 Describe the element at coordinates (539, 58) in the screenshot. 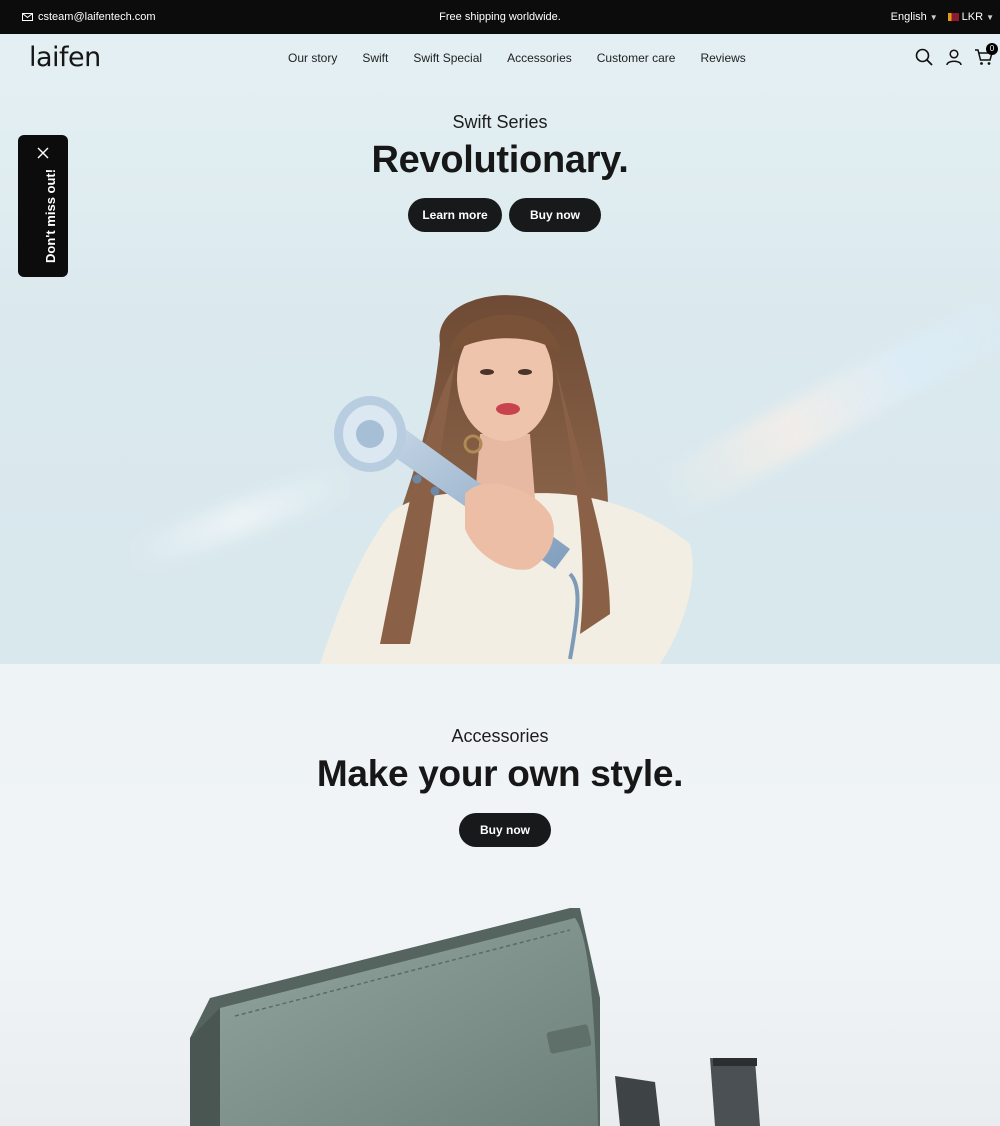

I see `nav-item-accessories: Accessories` at that location.